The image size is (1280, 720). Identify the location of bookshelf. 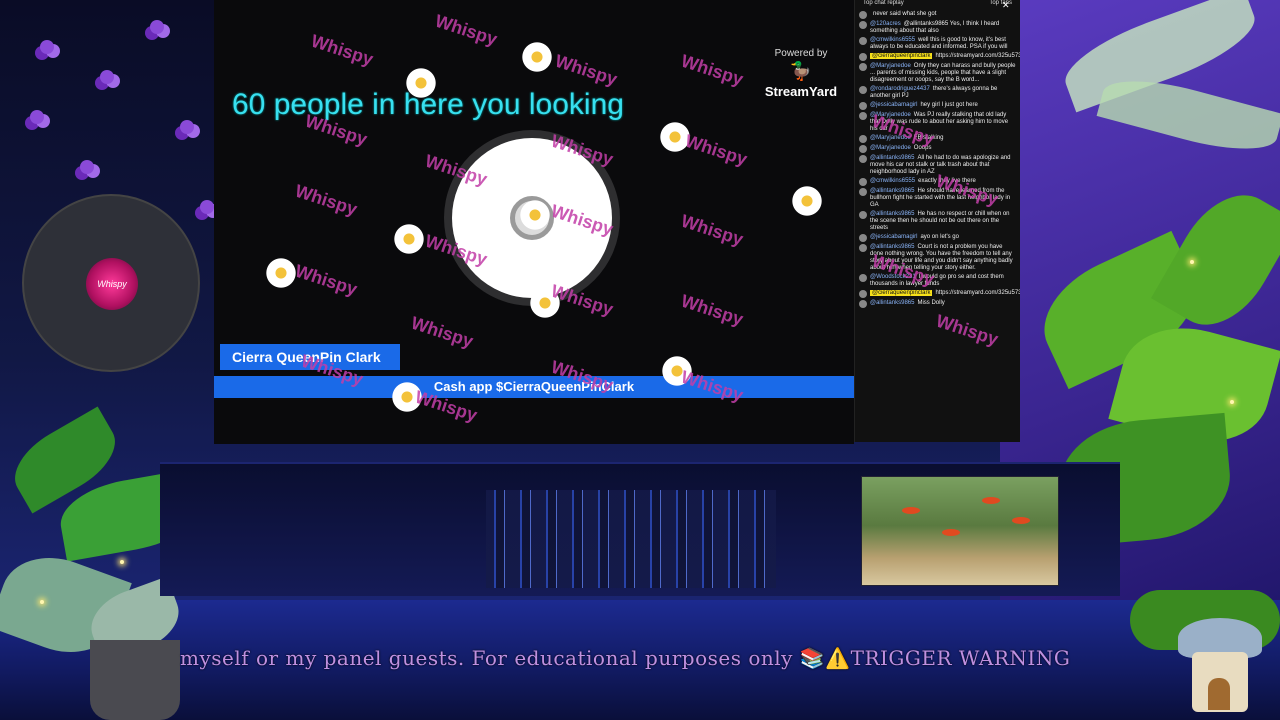
(631, 539).